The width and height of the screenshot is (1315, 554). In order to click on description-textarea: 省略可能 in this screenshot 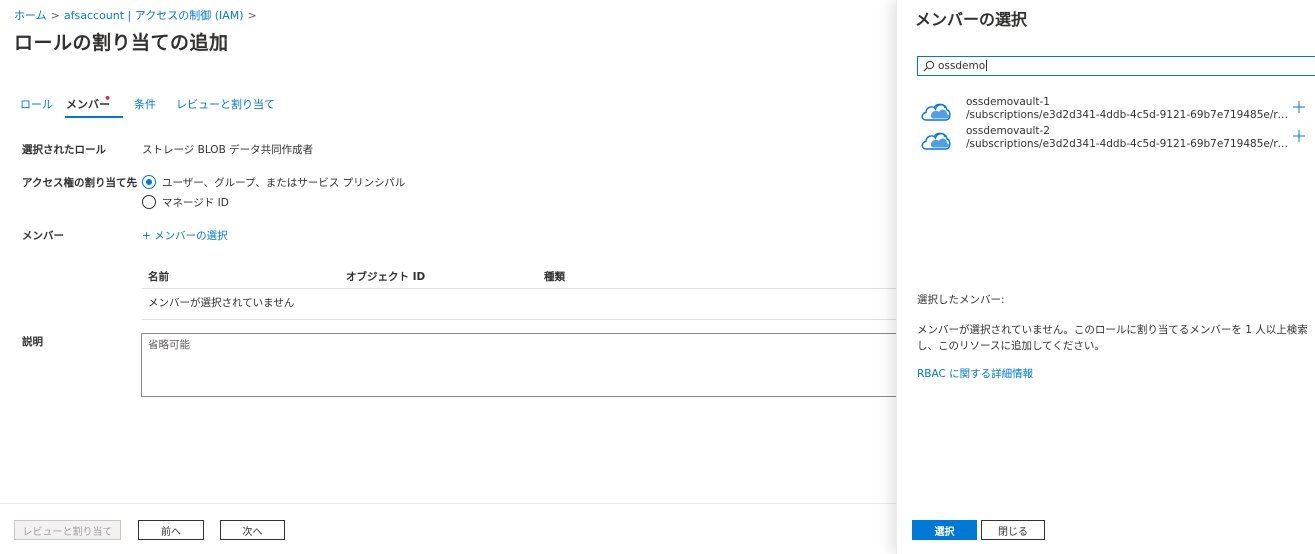, I will do `click(521, 365)`.